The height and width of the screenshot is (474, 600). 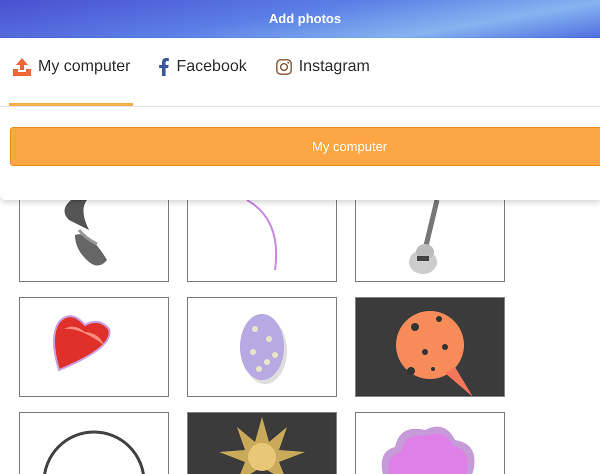 I want to click on upload-icon, so click(x=22, y=67).